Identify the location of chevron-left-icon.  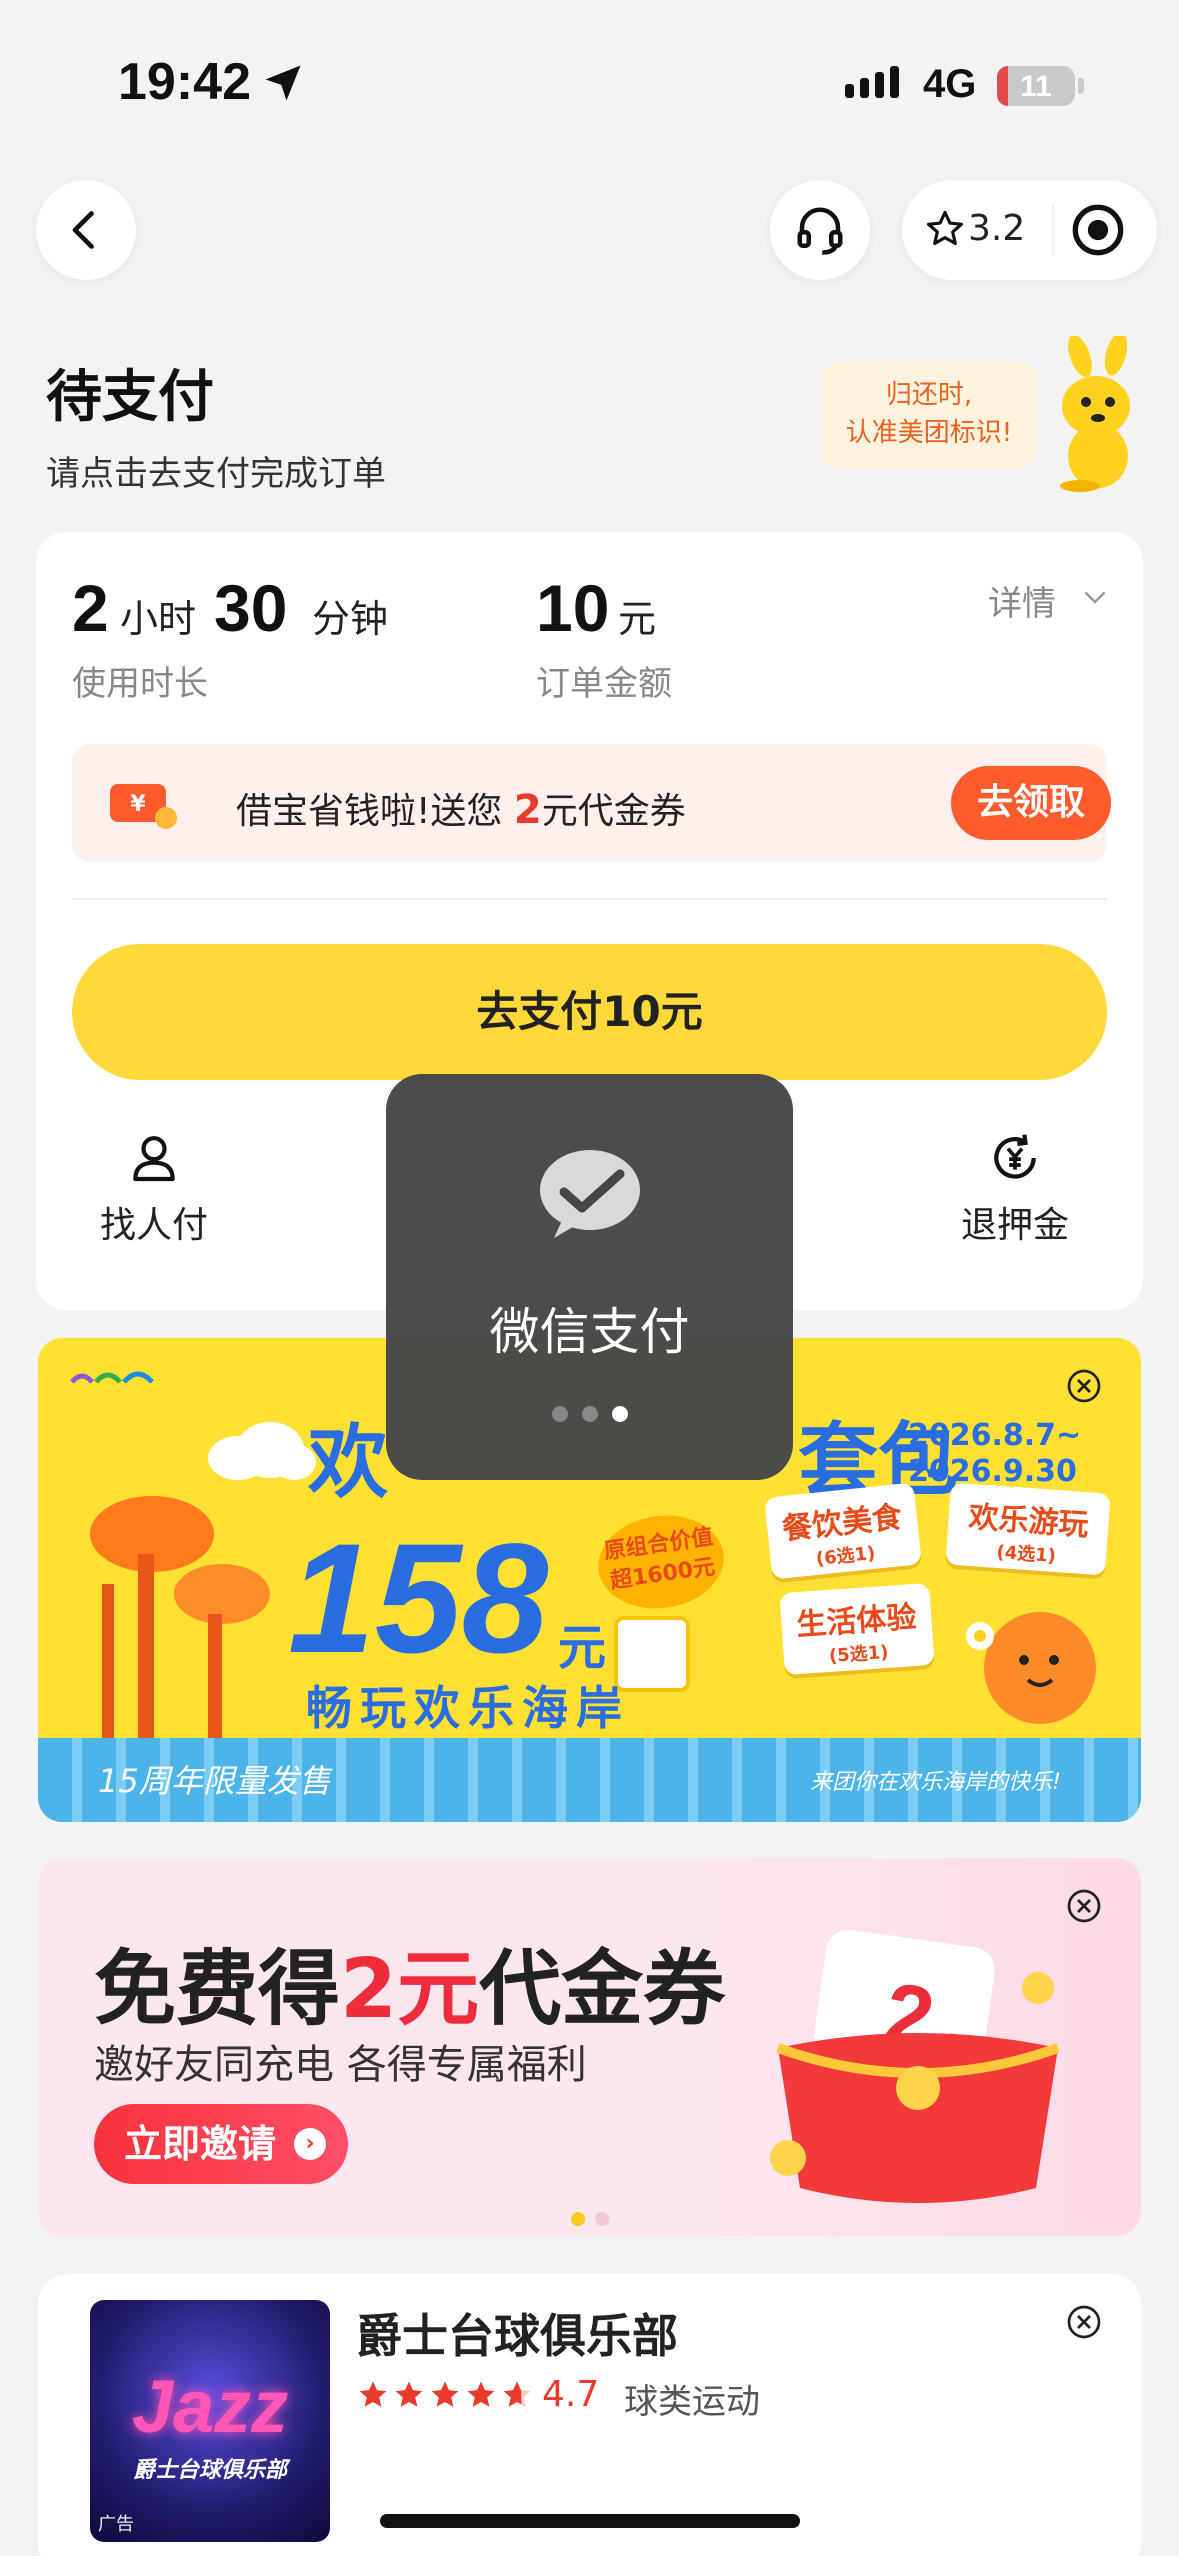
(83, 230).